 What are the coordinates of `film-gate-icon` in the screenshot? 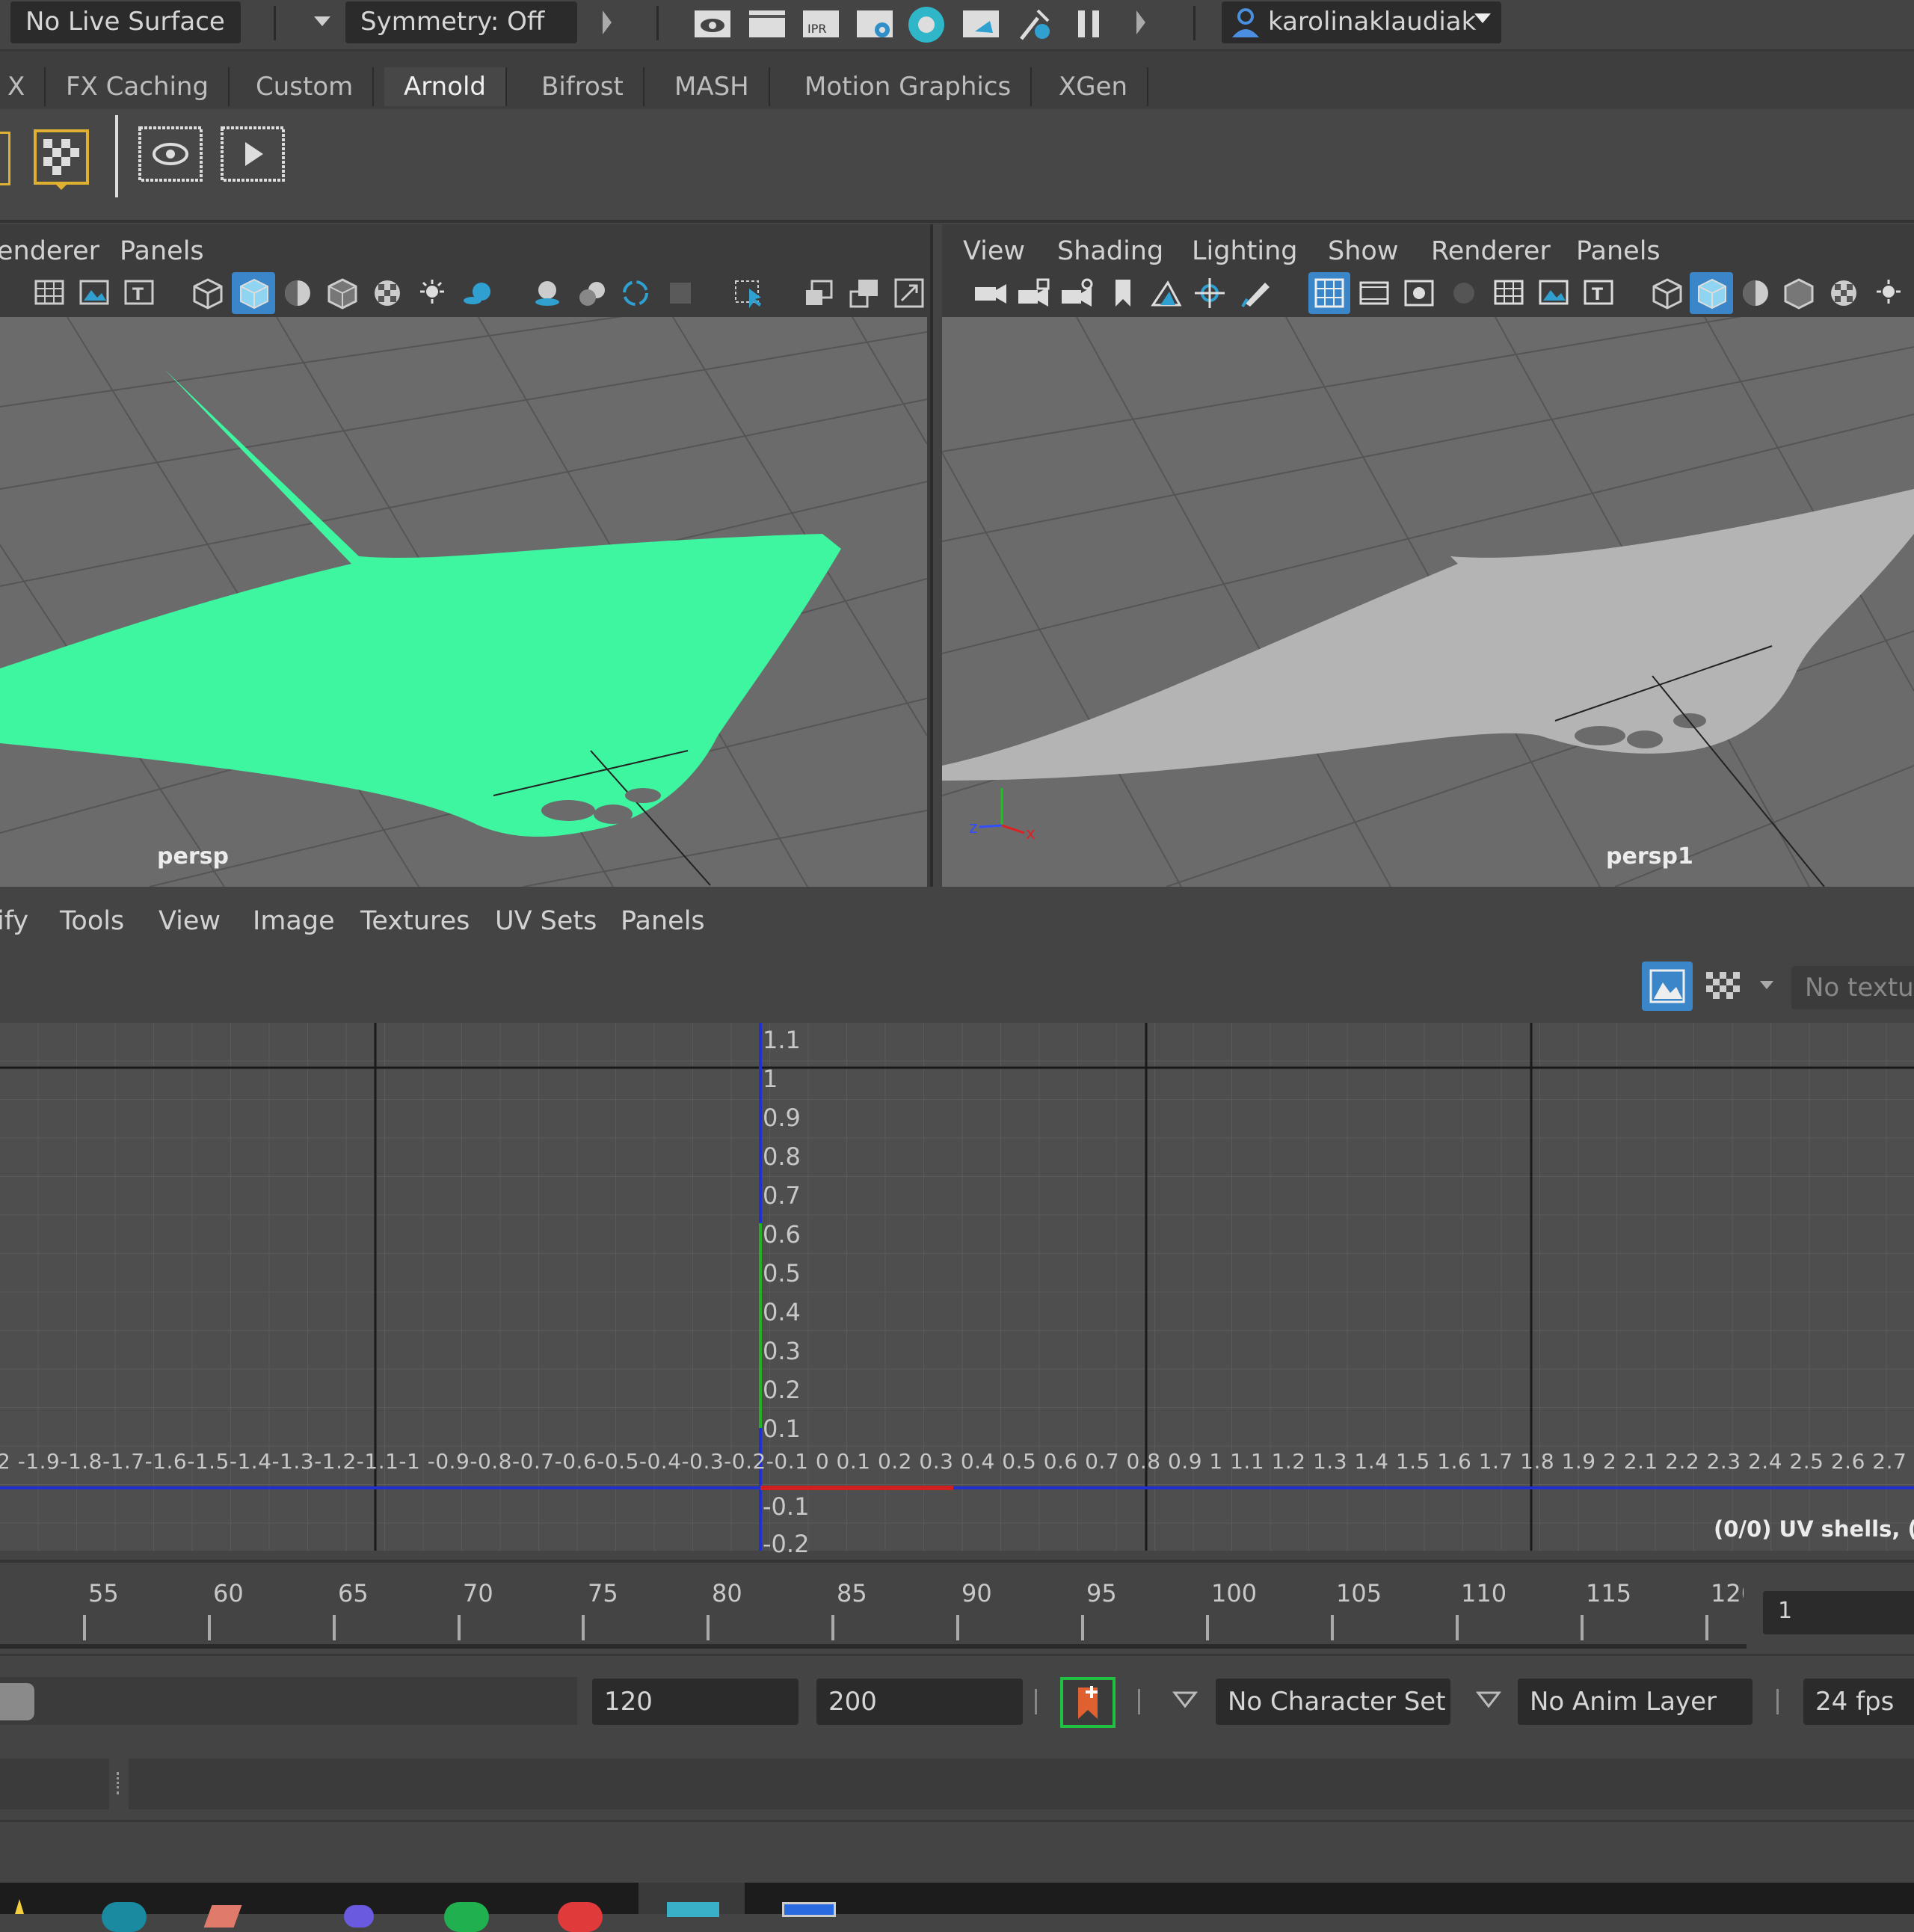 It's located at (1374, 293).